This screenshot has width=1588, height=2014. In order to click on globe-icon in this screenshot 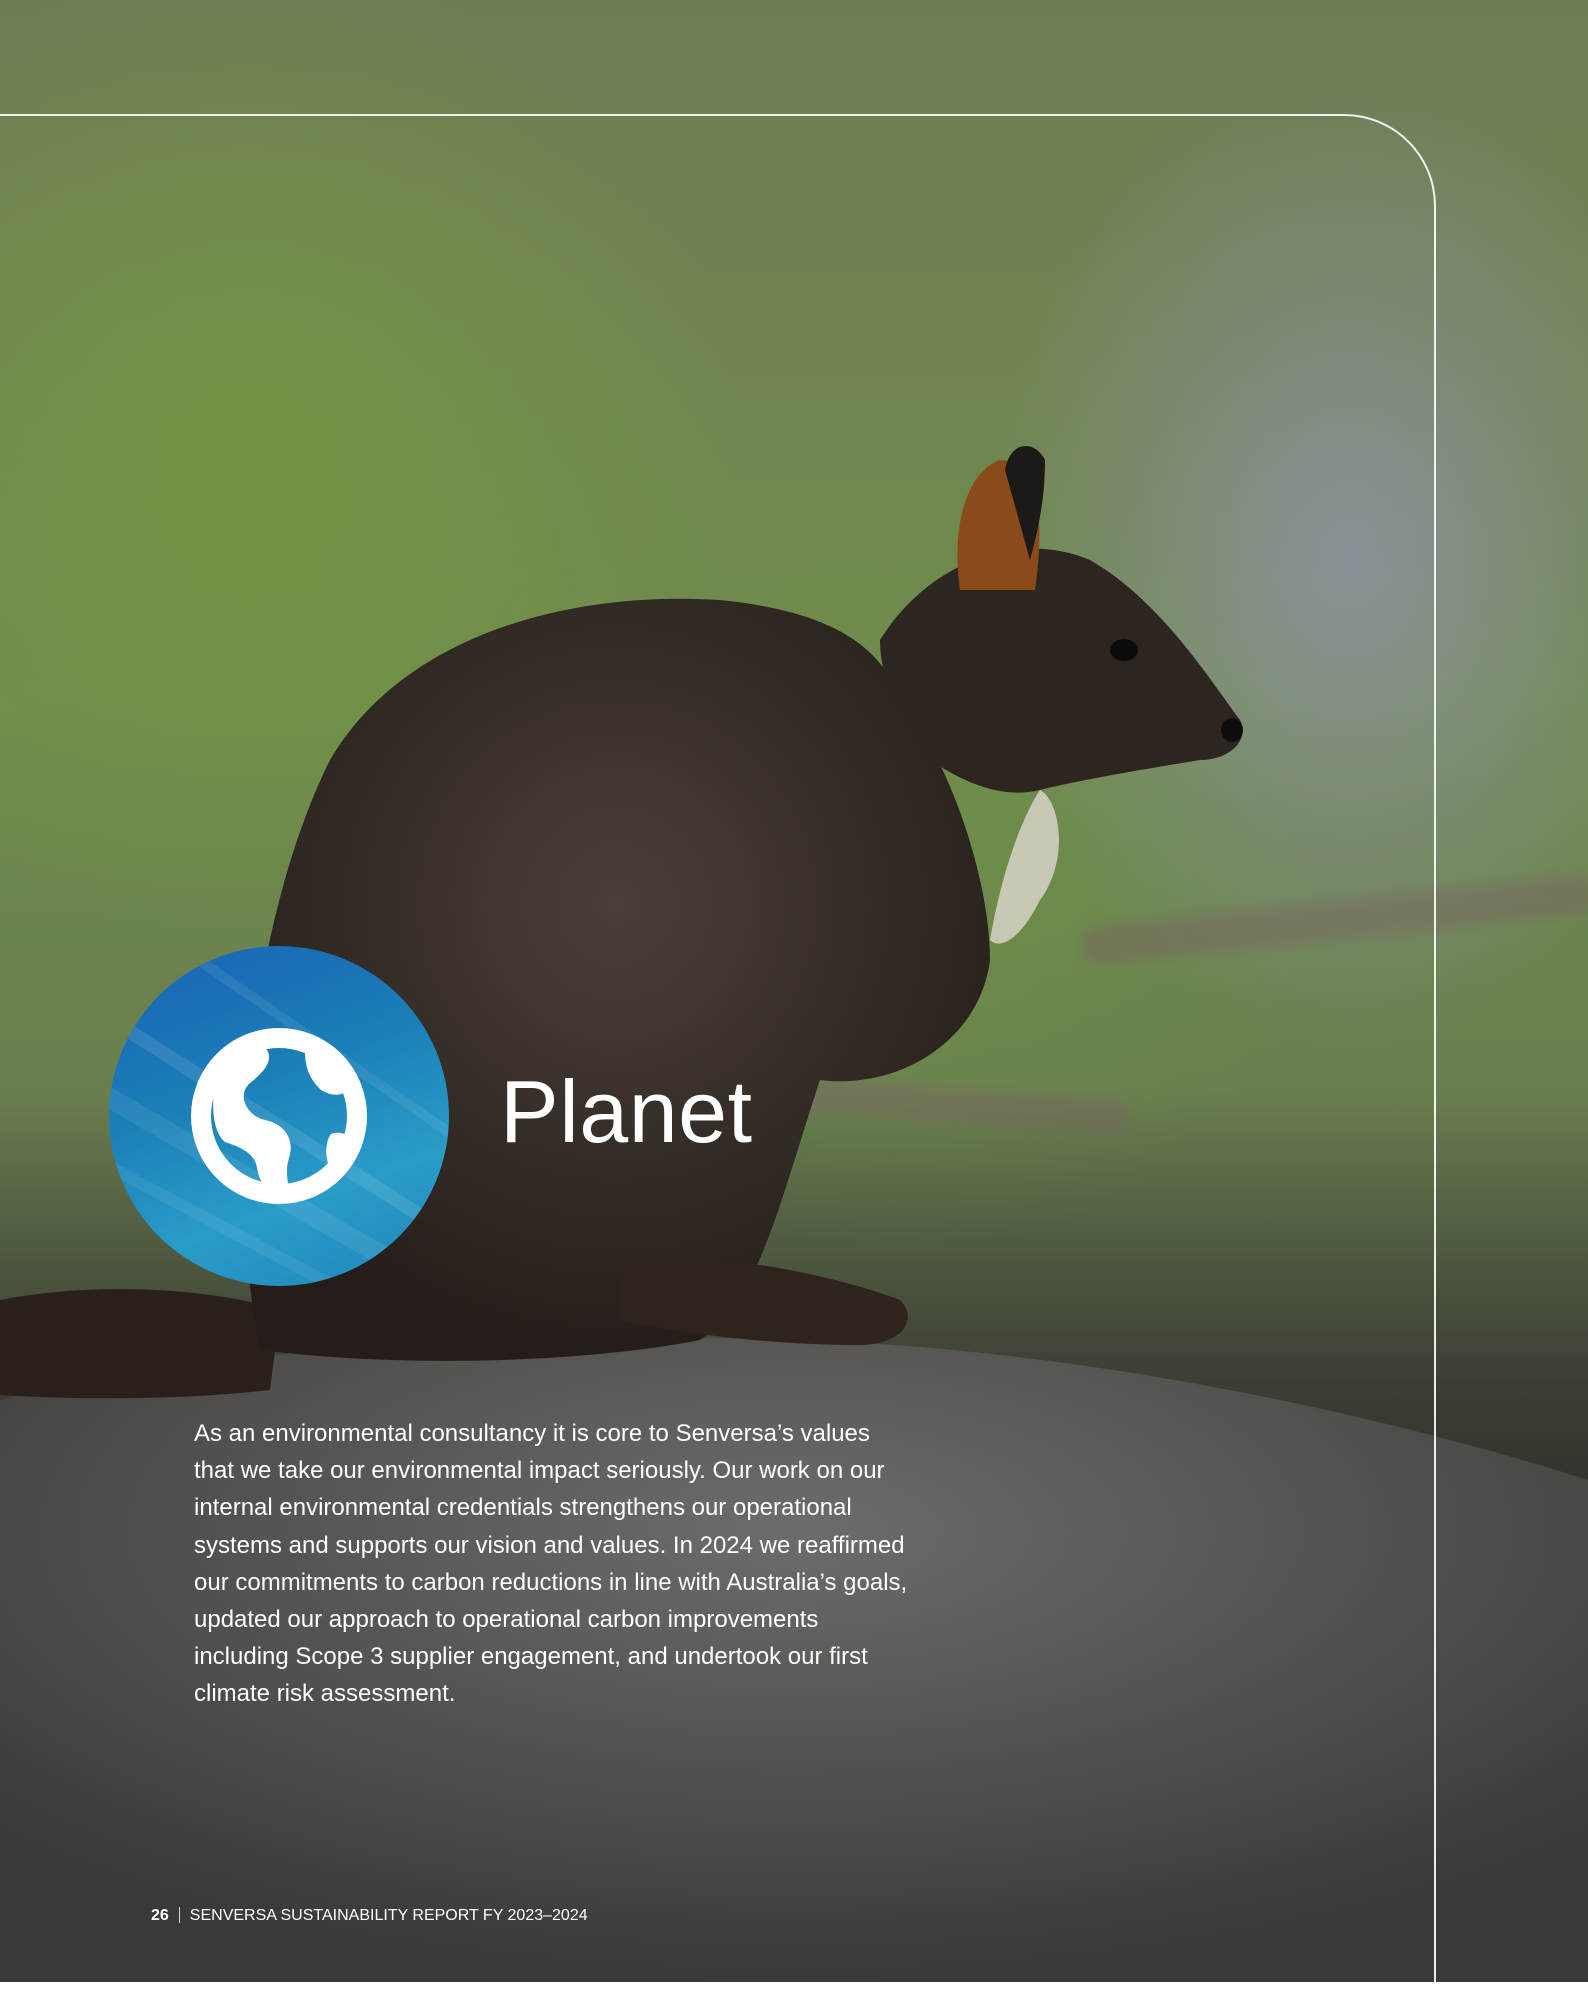, I will do `click(279, 1116)`.